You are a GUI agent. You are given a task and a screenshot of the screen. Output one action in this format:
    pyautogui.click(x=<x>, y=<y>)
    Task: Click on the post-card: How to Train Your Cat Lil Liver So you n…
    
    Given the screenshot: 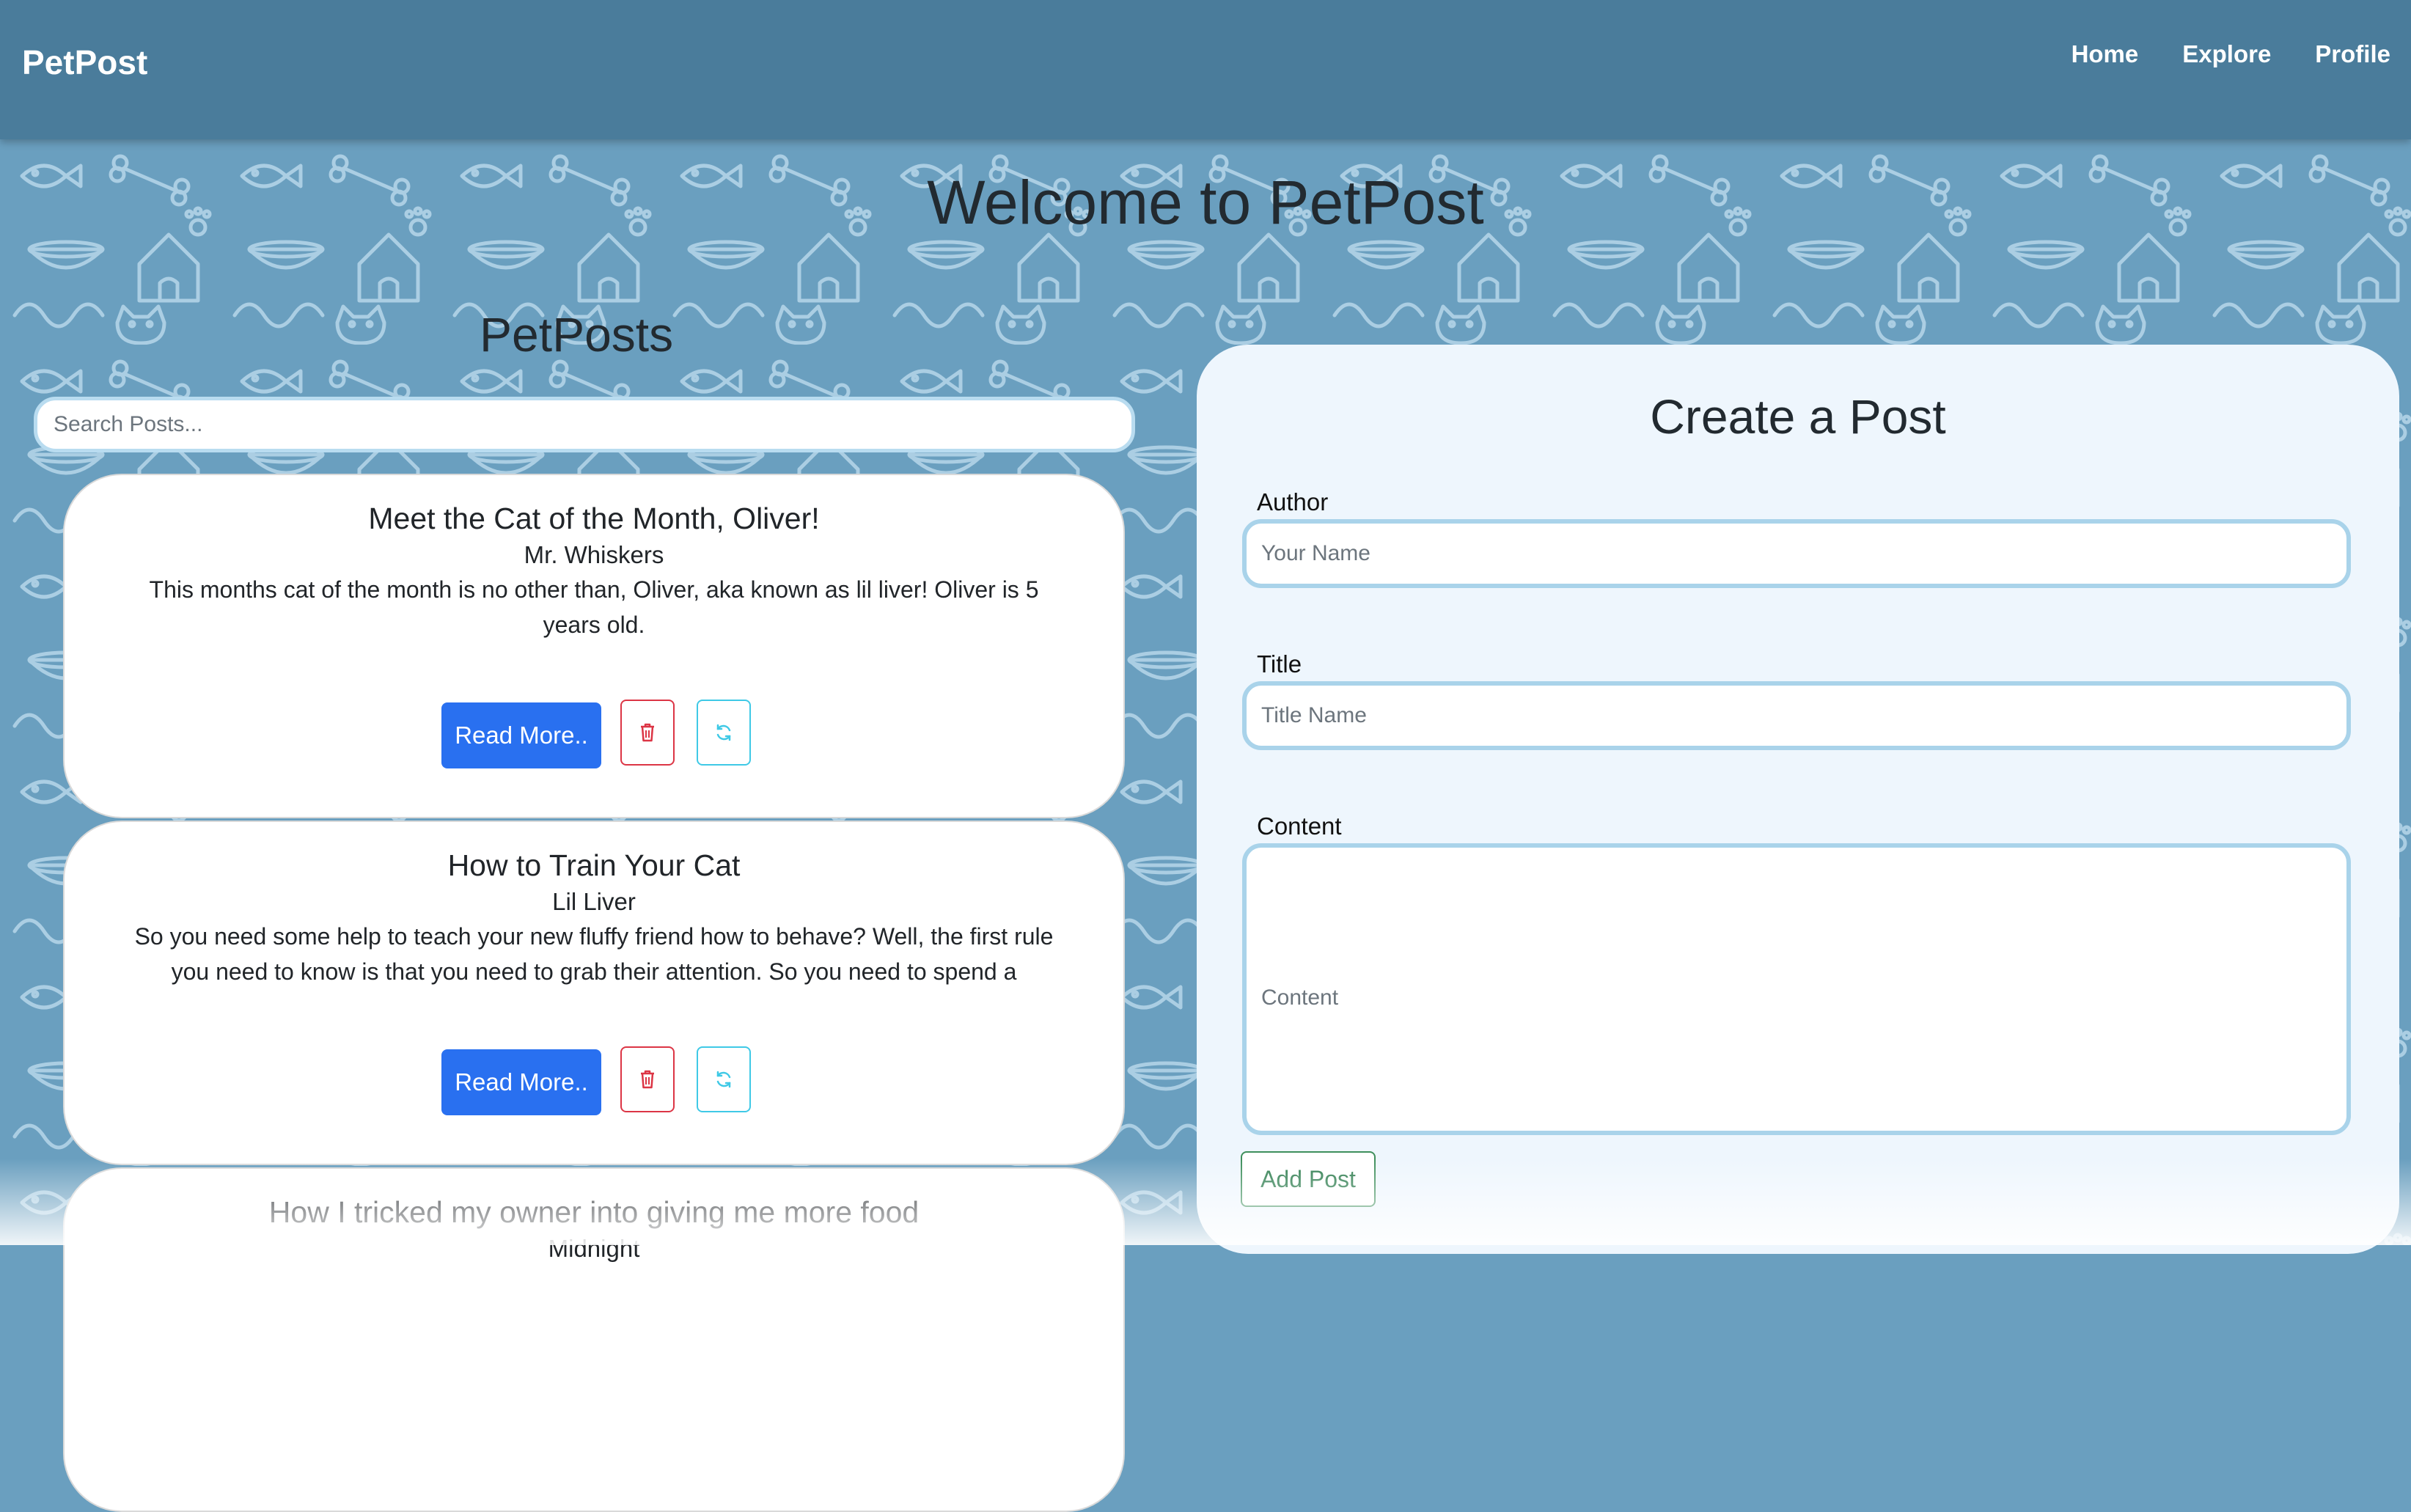 What is the action you would take?
    pyautogui.click(x=594, y=993)
    